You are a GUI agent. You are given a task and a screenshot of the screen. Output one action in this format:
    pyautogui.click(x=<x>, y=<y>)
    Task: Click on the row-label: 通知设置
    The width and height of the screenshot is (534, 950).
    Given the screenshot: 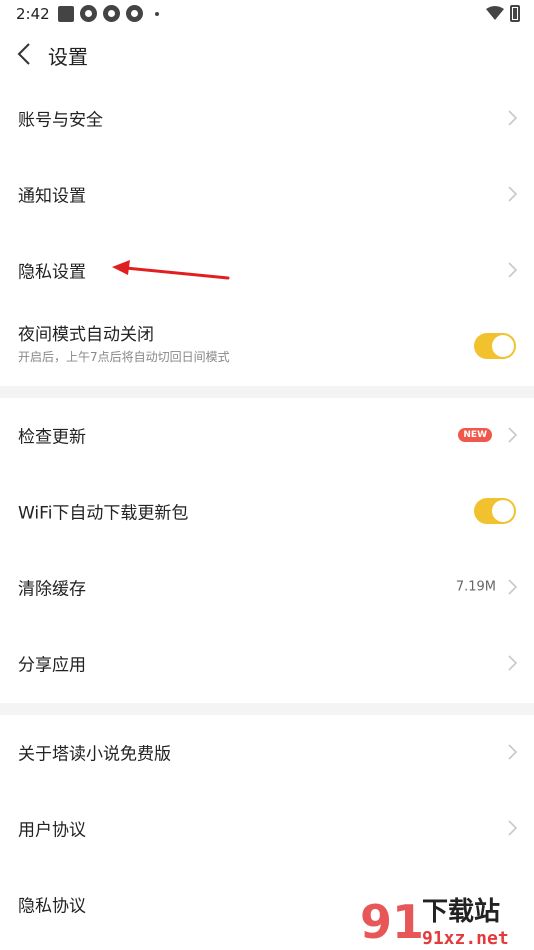 What is the action you would take?
    pyautogui.click(x=52, y=196)
    